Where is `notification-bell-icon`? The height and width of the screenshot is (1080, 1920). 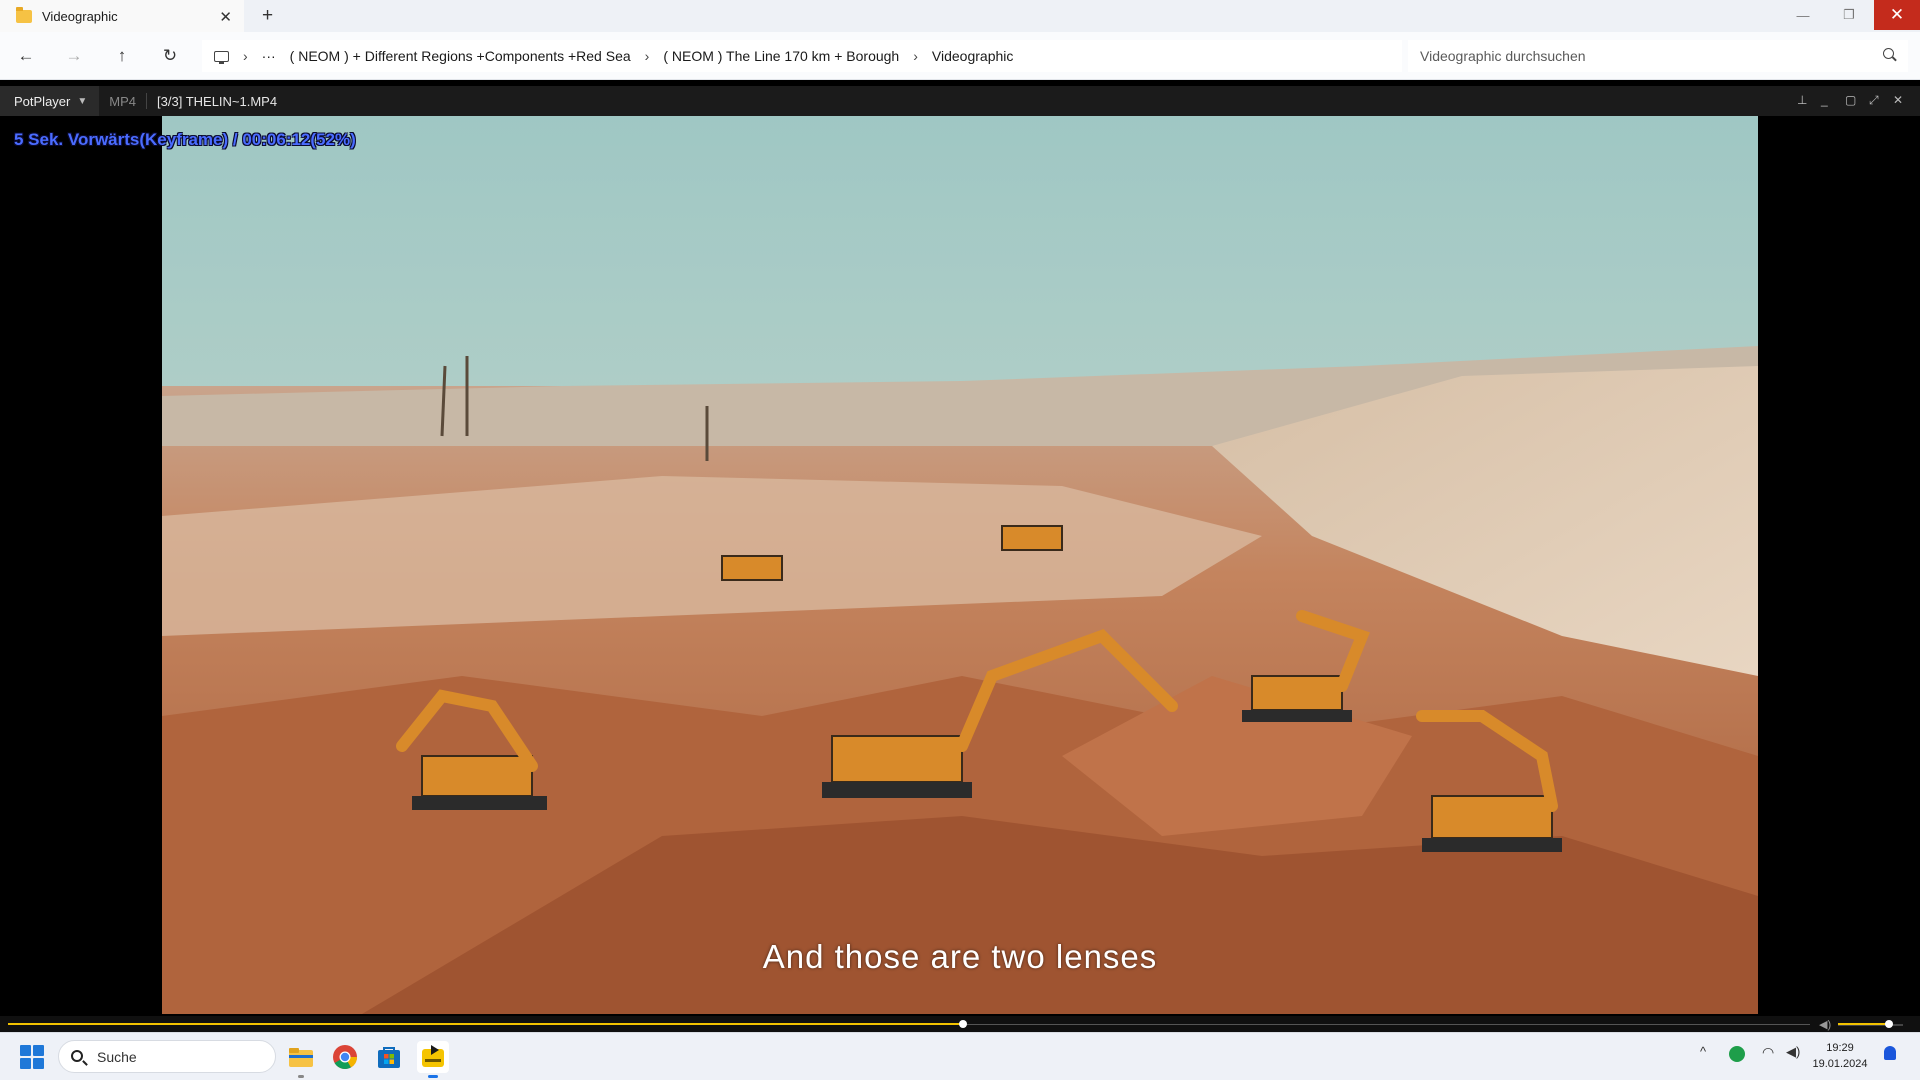 notification-bell-icon is located at coordinates (1890, 1053).